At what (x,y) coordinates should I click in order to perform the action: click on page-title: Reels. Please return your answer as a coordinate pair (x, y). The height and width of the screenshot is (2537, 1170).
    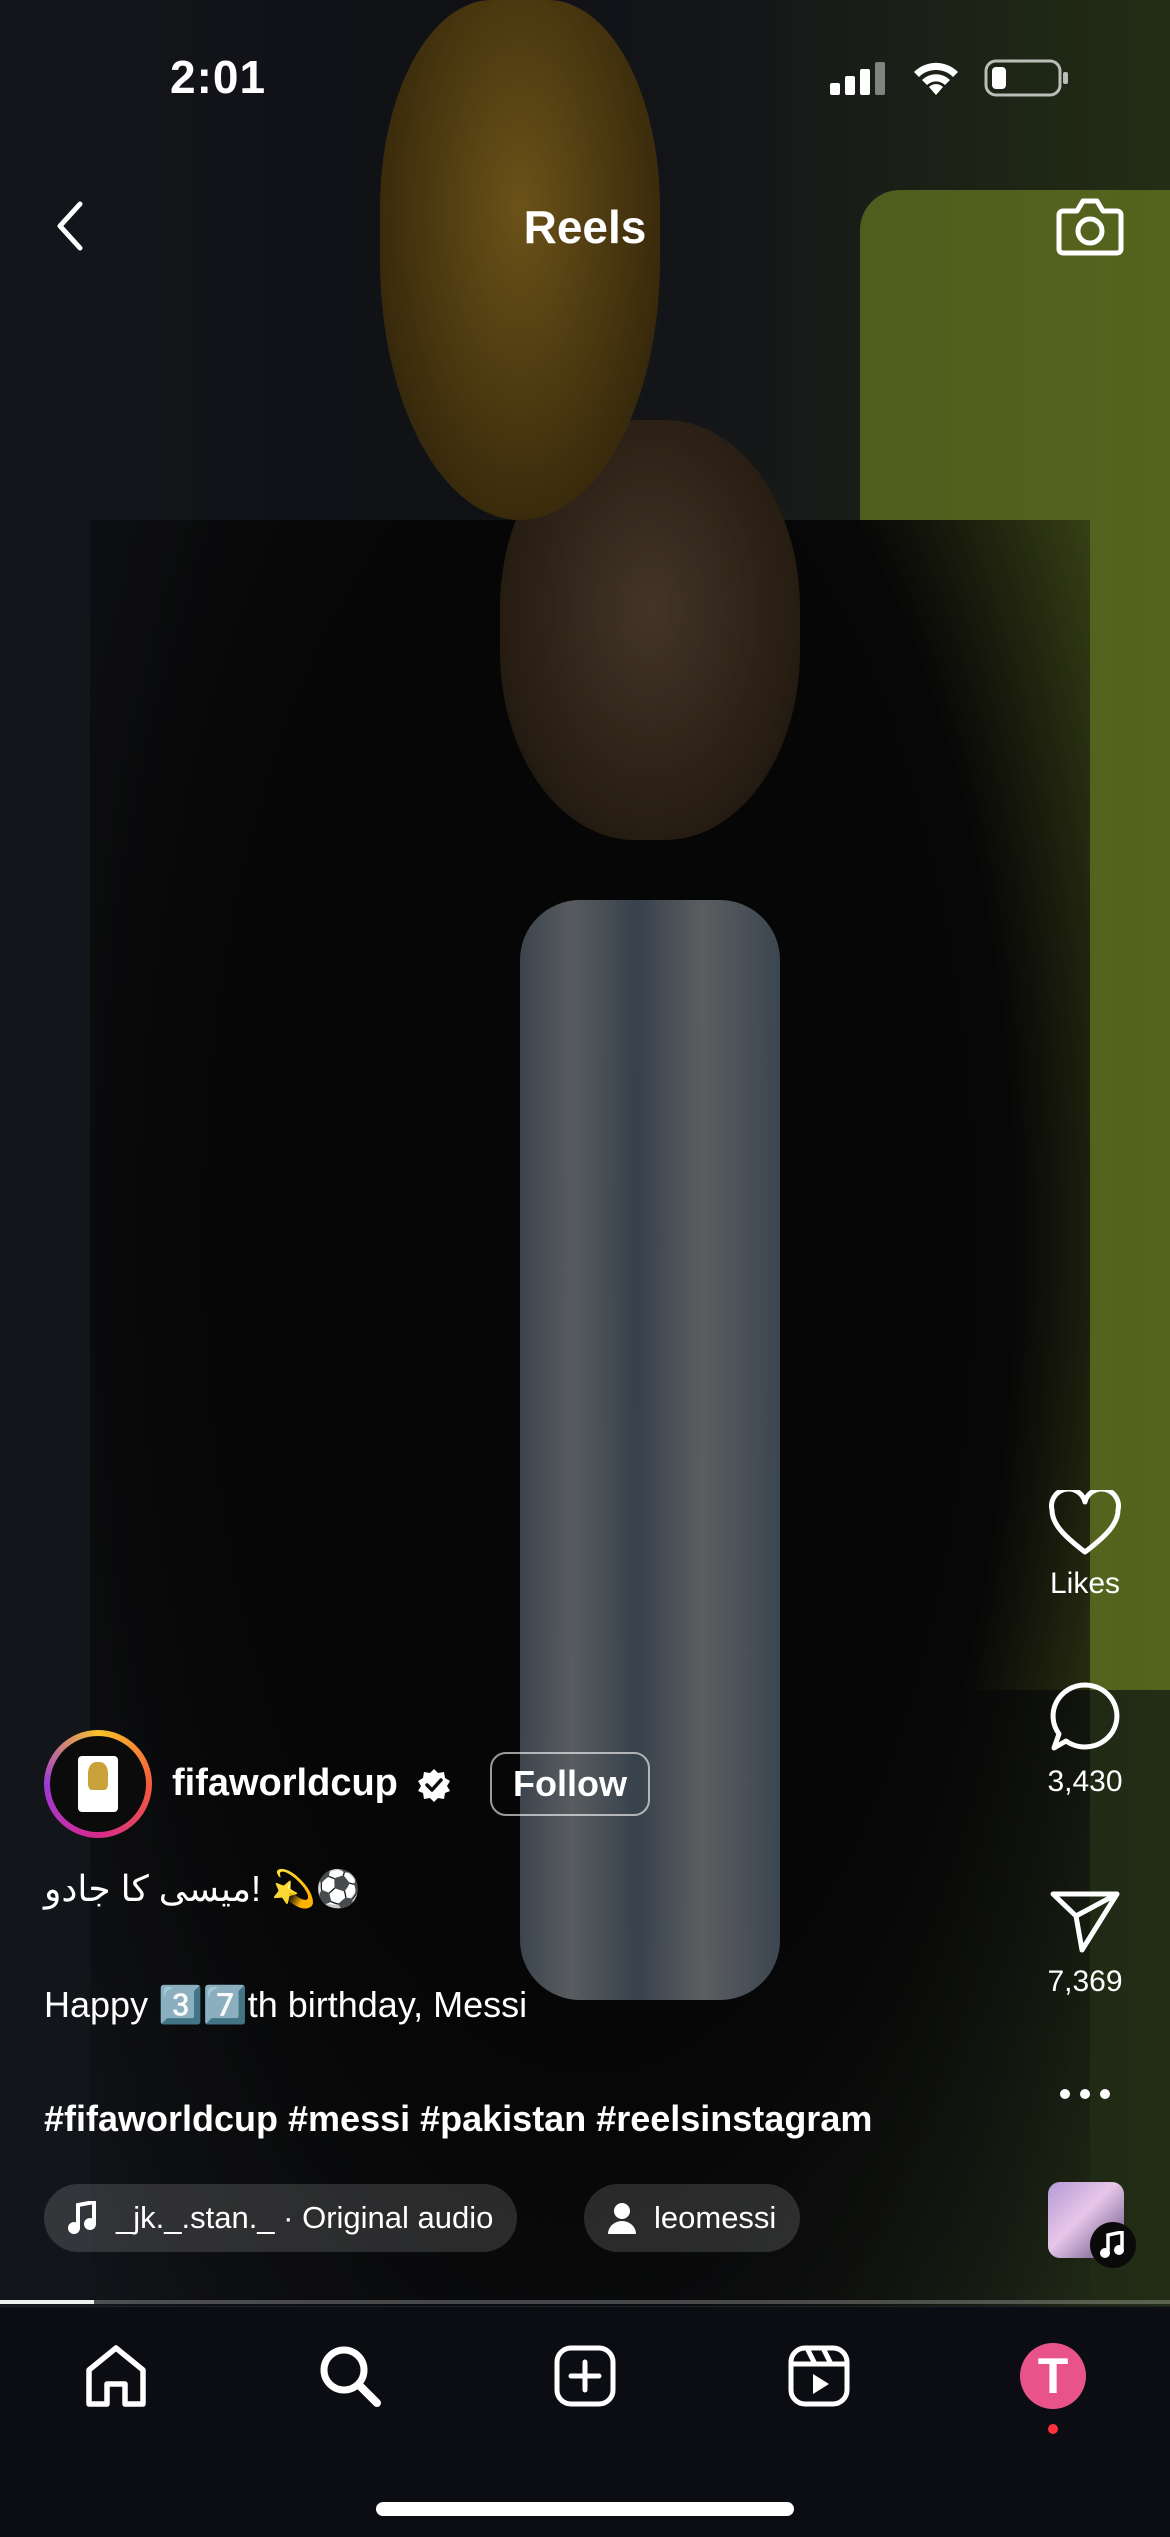
    Looking at the image, I should click on (585, 227).